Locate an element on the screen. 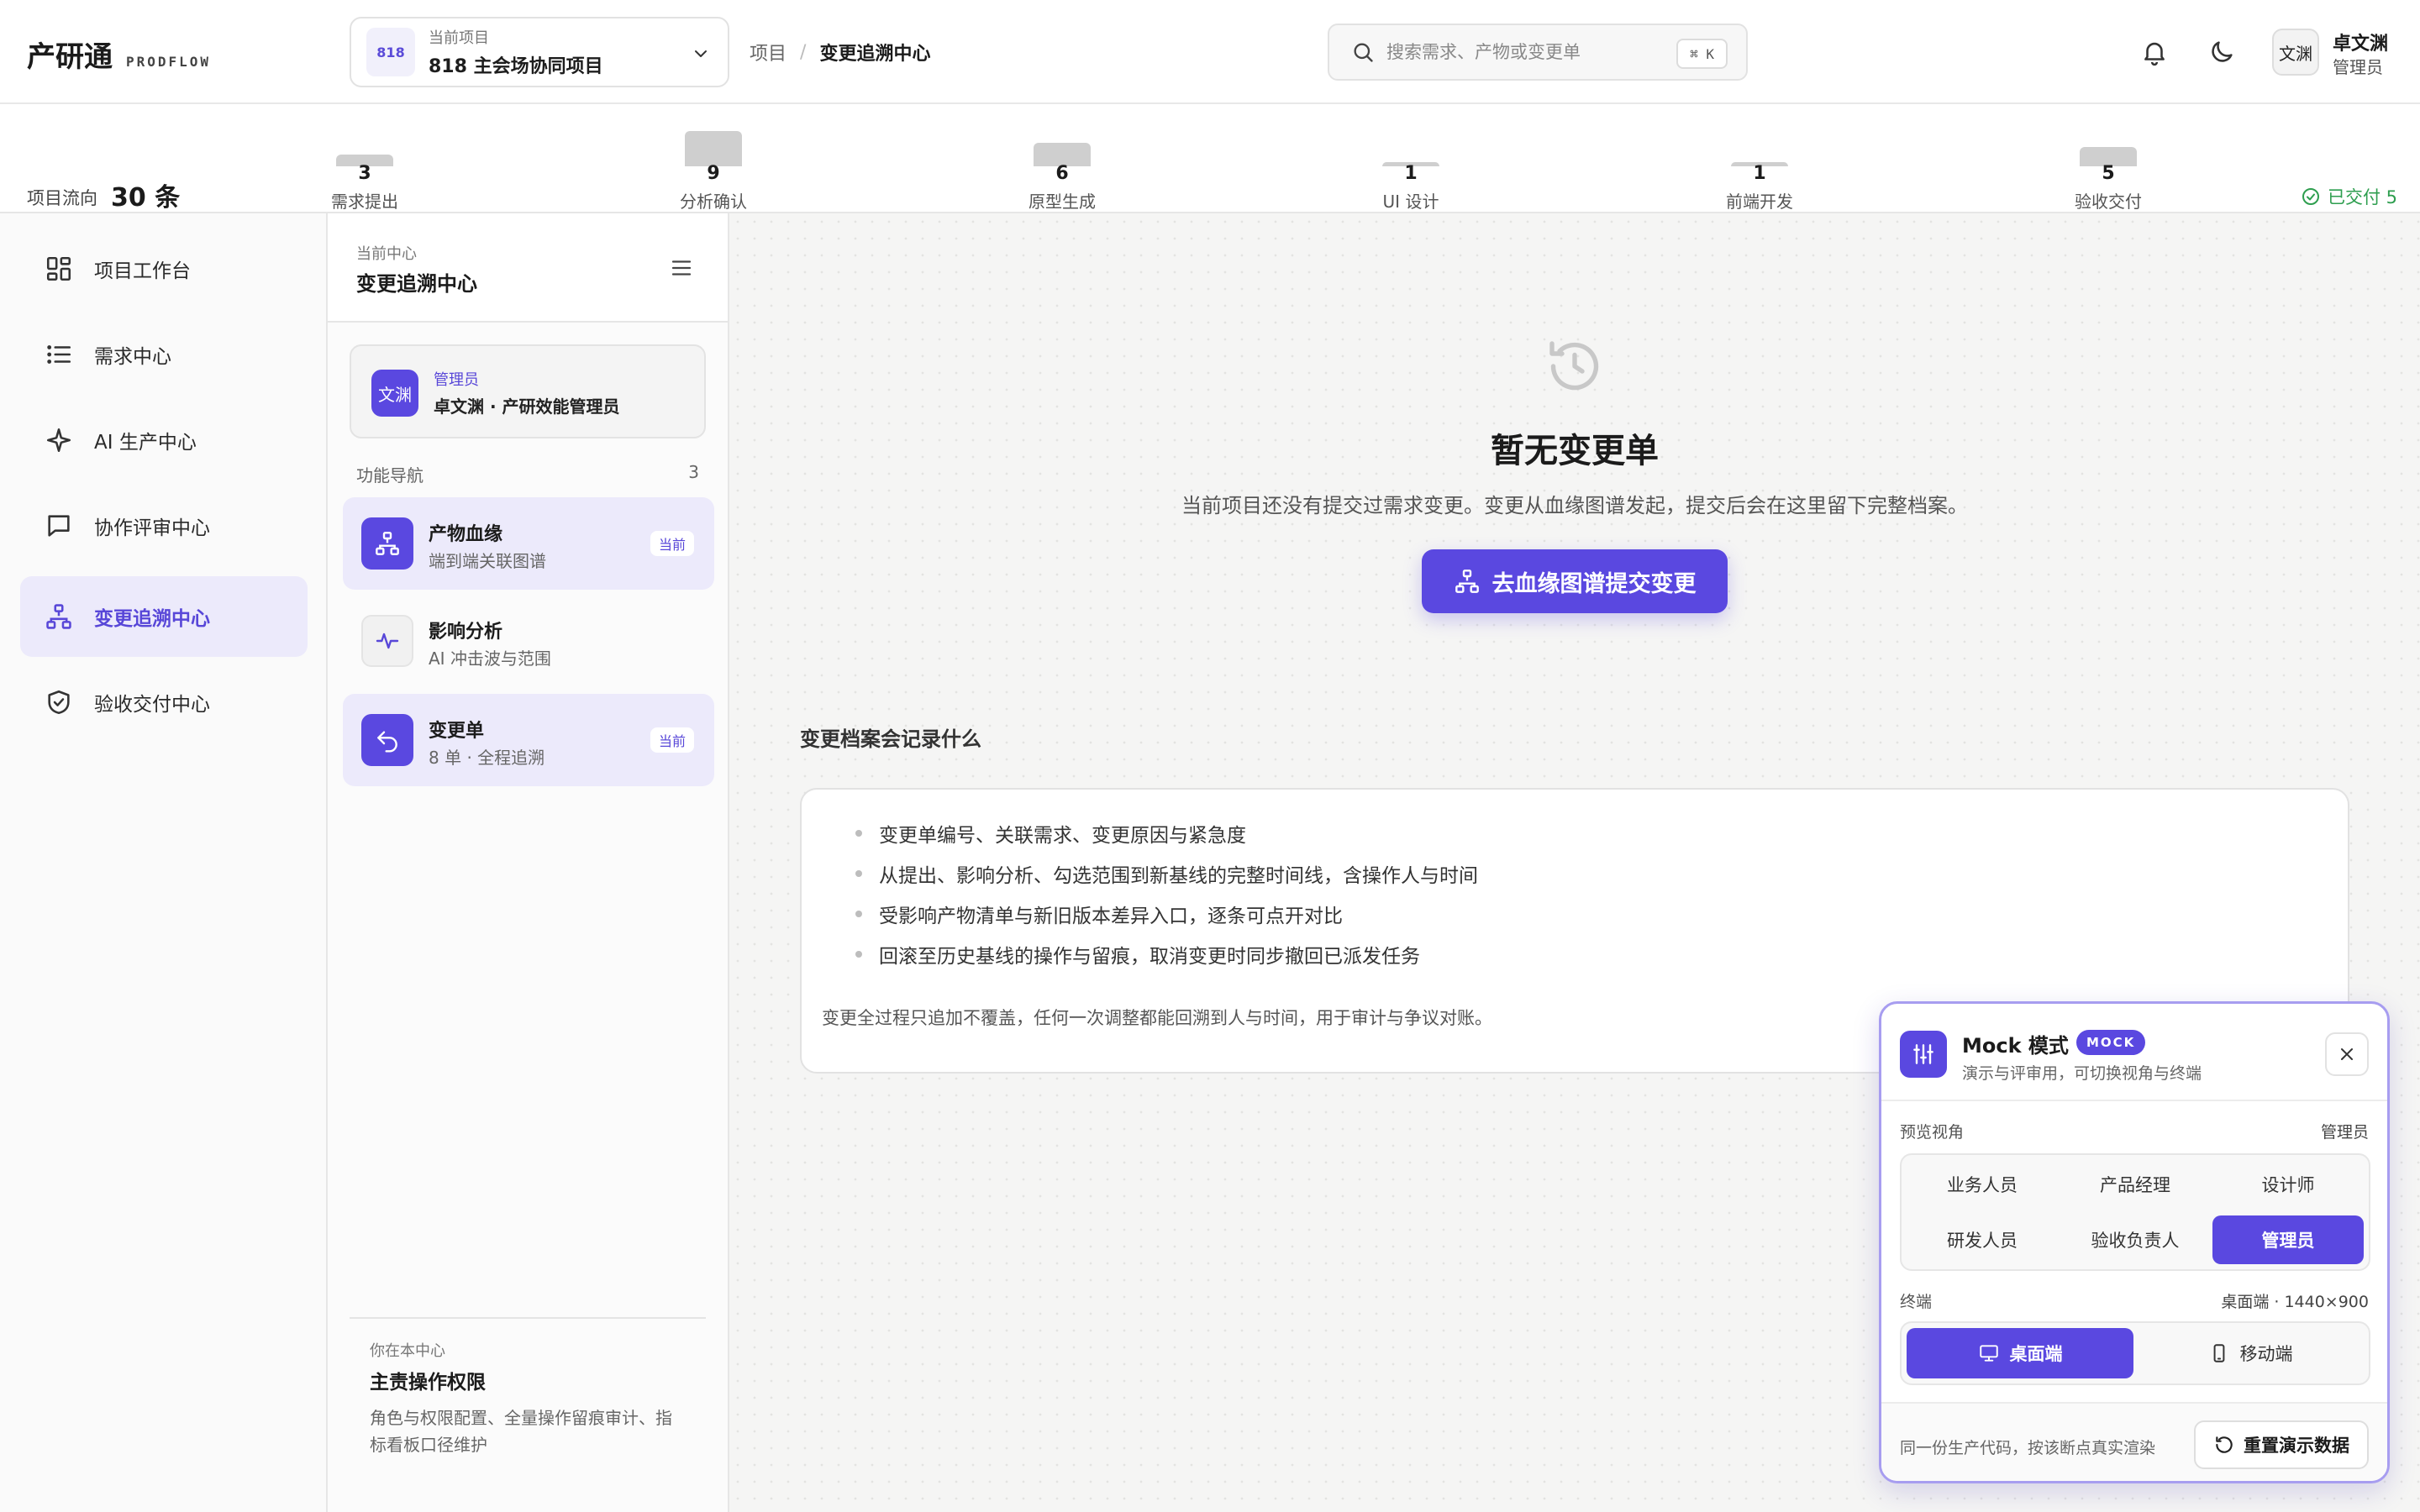  flow-stage-count: 6 is located at coordinates (1062, 173).